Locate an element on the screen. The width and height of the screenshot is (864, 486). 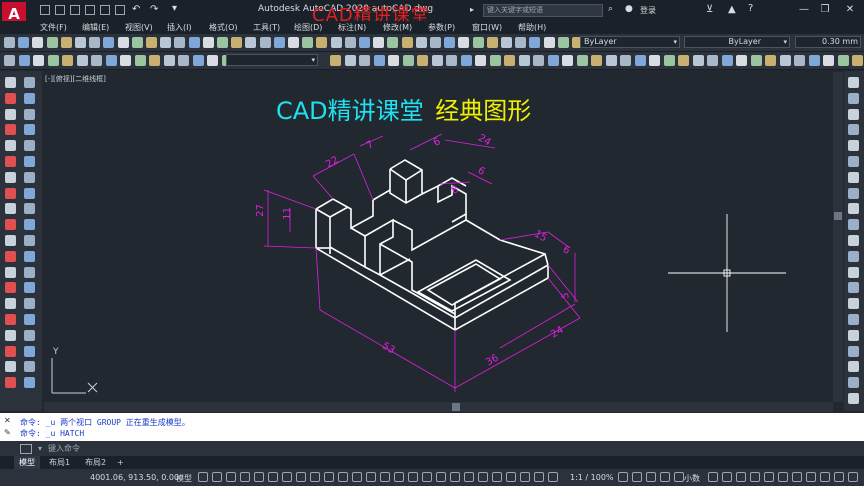
command-icon is located at coordinates (26, 449).